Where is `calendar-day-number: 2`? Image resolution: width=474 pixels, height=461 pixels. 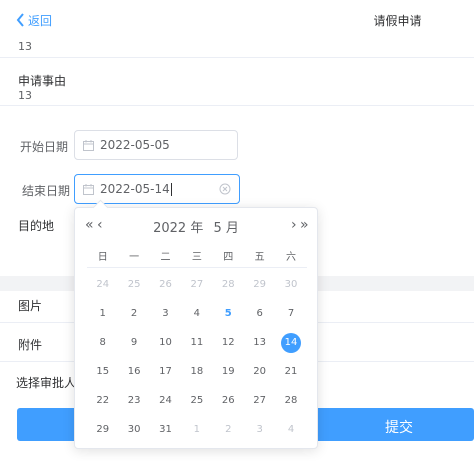
calendar-day-number: 2 is located at coordinates (134, 313).